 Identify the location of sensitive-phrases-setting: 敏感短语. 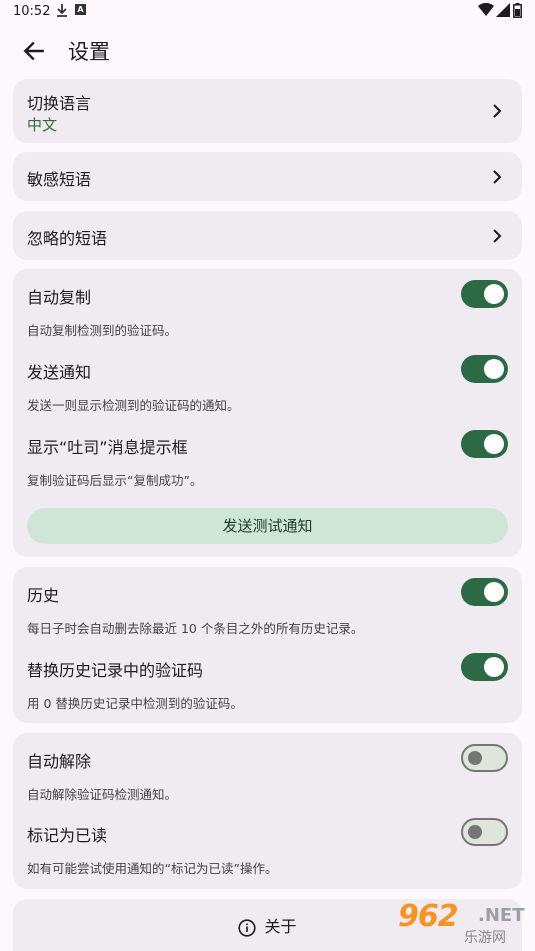
(267, 176).